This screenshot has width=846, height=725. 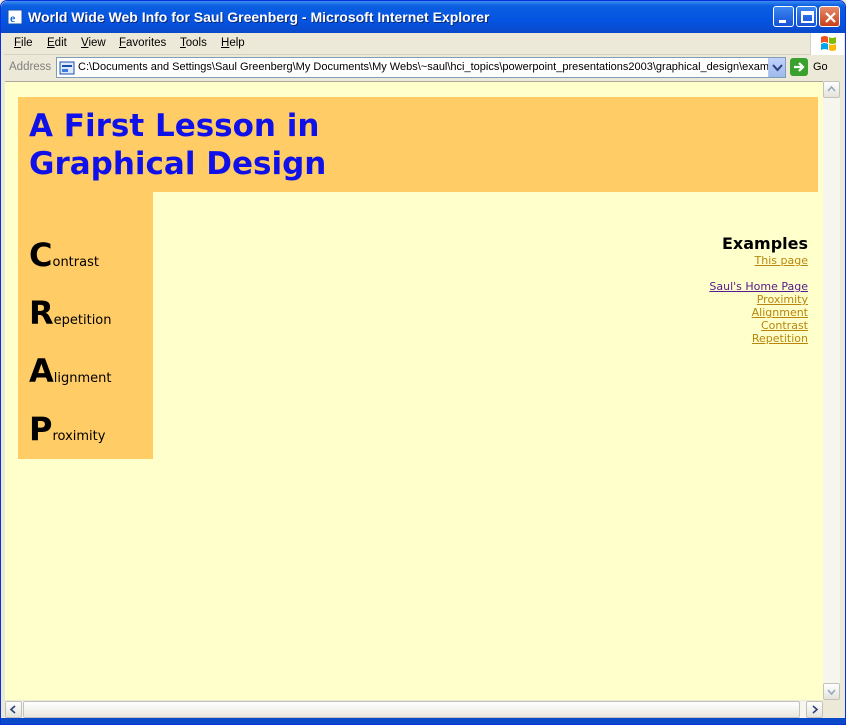 What do you see at coordinates (41, 255) in the screenshot?
I see `crap-letter: C` at bounding box center [41, 255].